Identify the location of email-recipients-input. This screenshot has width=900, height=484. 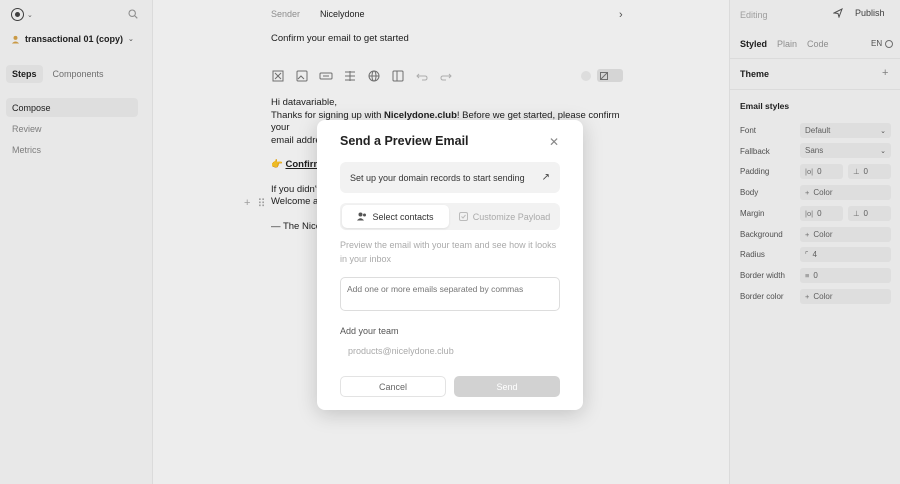
(450, 294).